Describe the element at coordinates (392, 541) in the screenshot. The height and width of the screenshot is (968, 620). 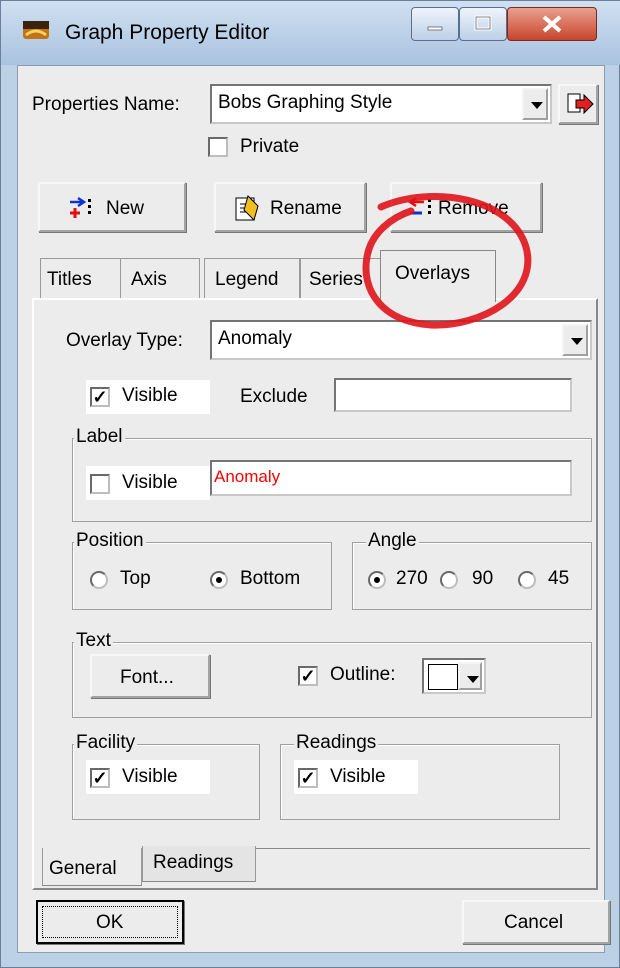
I see `angle-group-title: Angle` at that location.